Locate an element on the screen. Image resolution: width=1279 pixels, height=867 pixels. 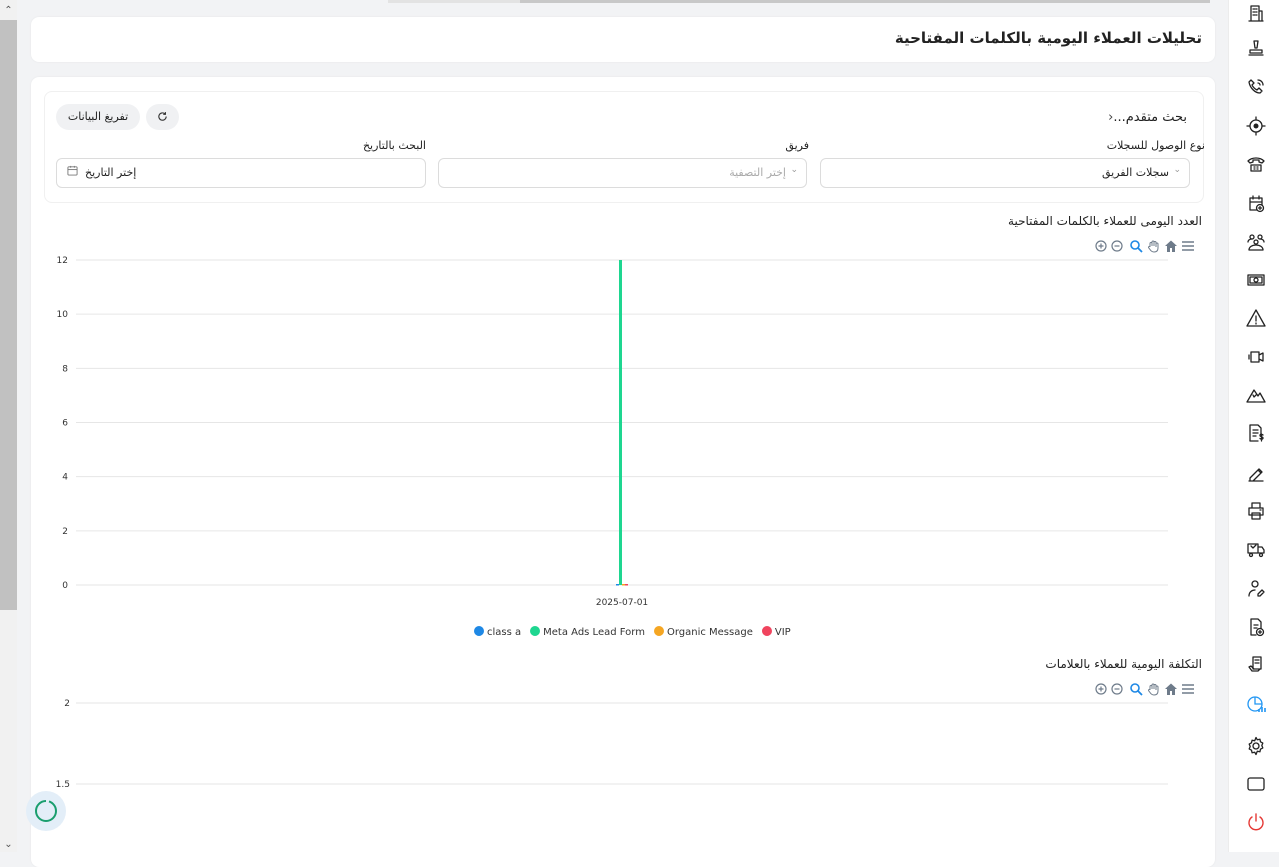
invoice-dollar-icon is located at coordinates (1256, 433).